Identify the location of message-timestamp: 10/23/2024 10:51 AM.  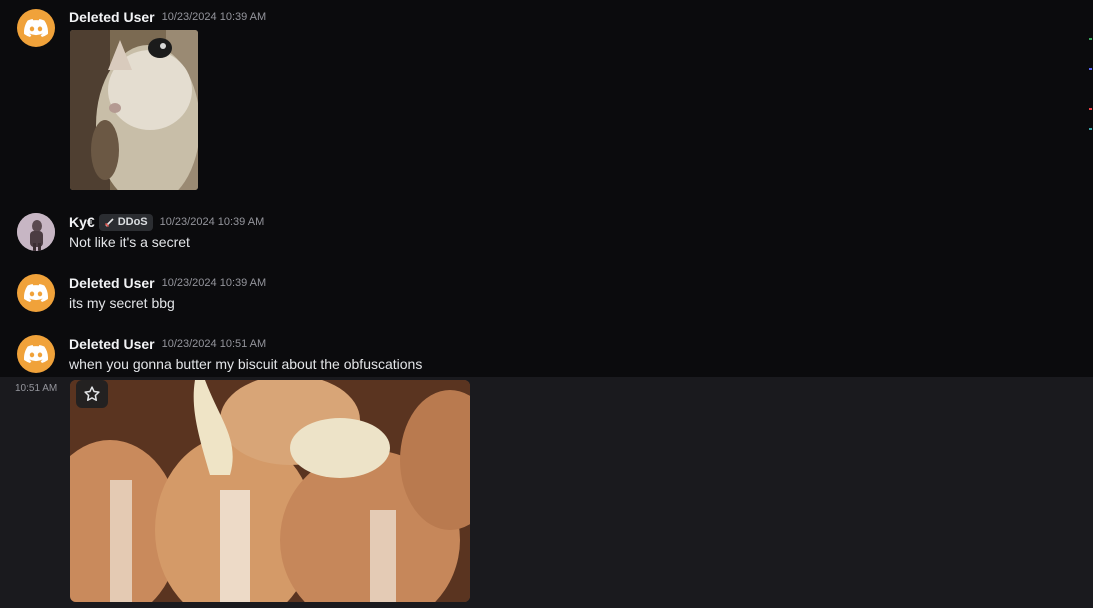
(214, 344).